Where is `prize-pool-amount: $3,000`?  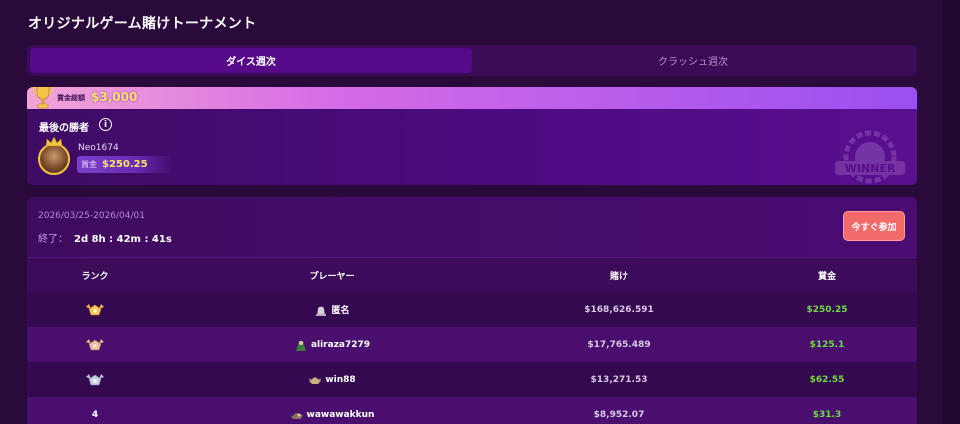
prize-pool-amount: $3,000 is located at coordinates (114, 97).